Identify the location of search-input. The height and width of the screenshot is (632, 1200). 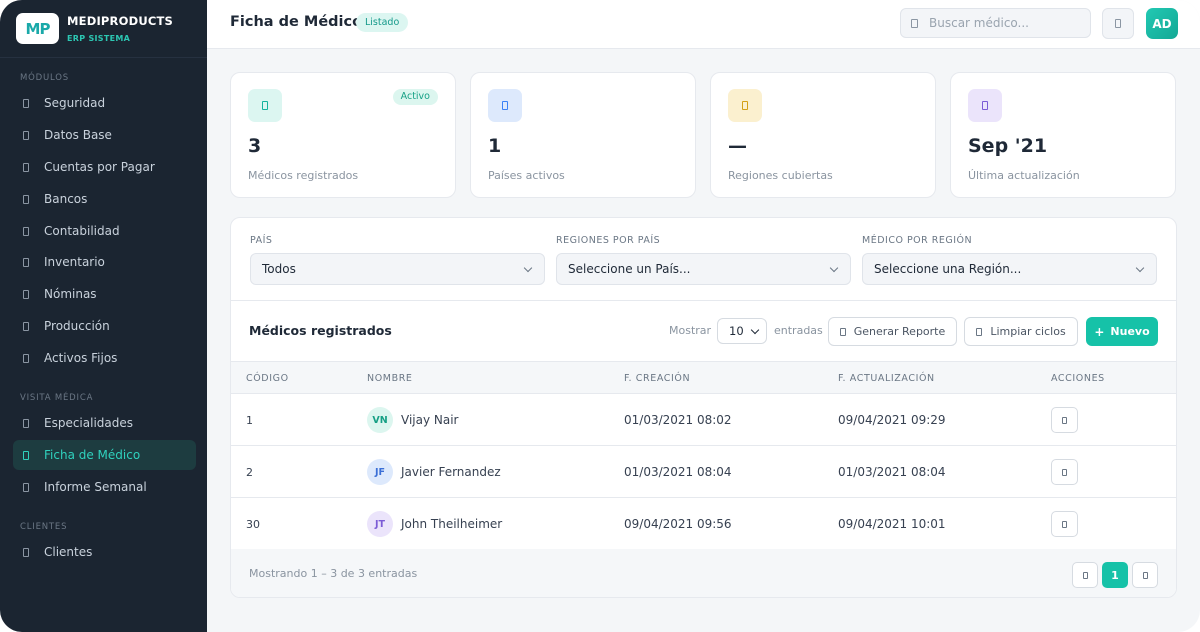
(1004, 23).